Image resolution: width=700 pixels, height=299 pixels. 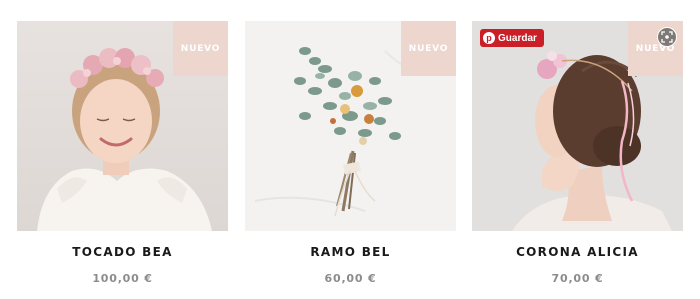 I want to click on visual-search-button, so click(x=667, y=37).